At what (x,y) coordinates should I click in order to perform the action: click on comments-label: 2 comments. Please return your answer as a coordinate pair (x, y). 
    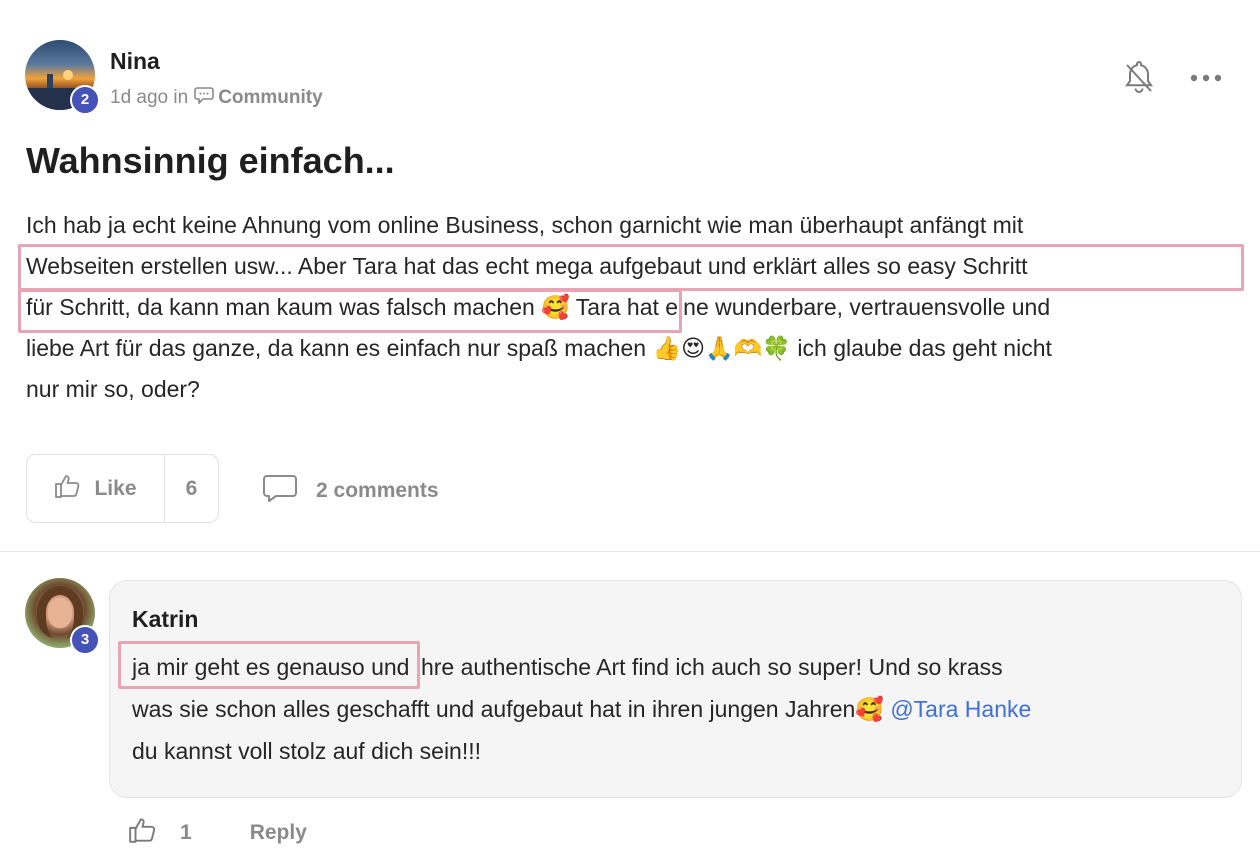
    Looking at the image, I should click on (377, 490).